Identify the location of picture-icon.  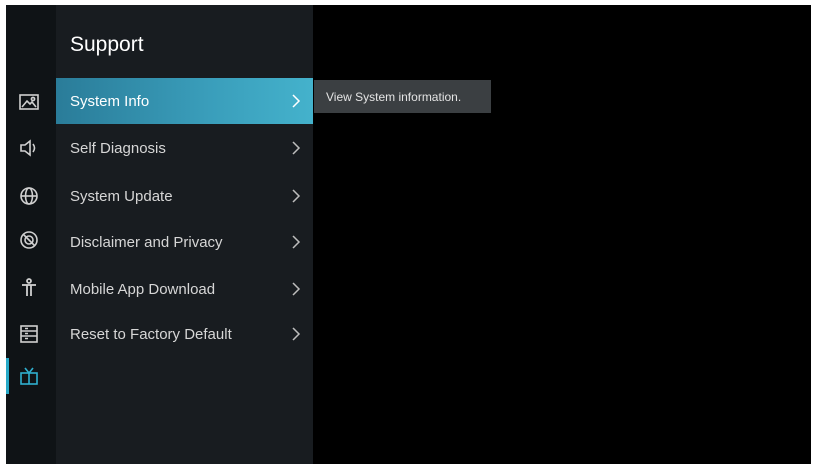
(29, 102).